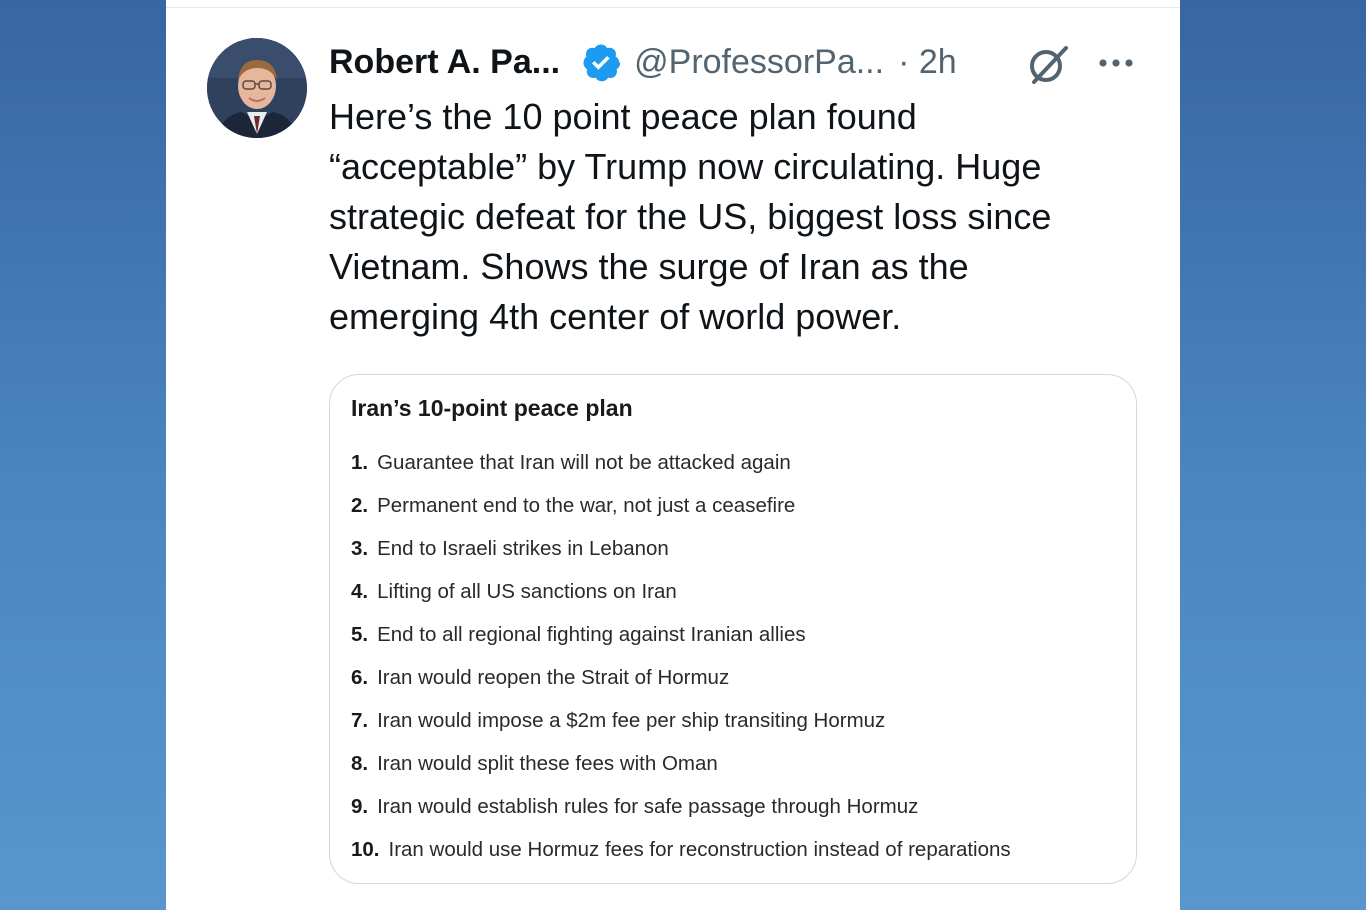  Describe the element at coordinates (527, 591) in the screenshot. I see `item-text: Lifting of all US sanctions on Iran` at that location.